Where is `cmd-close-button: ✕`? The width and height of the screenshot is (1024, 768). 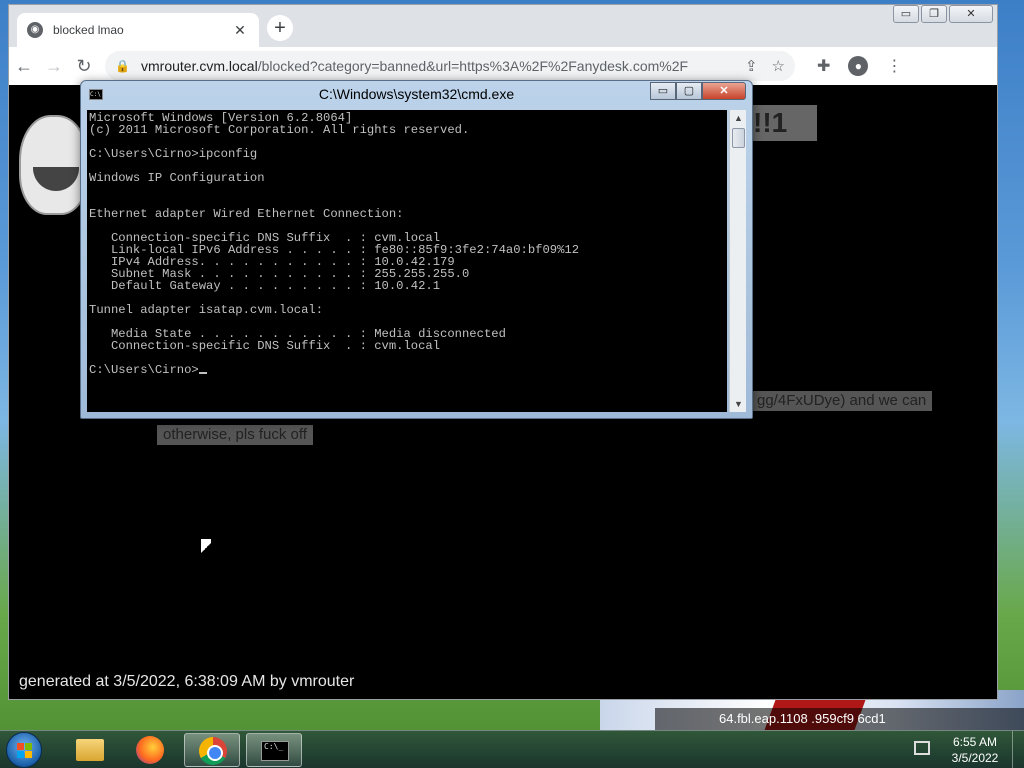 cmd-close-button: ✕ is located at coordinates (724, 91).